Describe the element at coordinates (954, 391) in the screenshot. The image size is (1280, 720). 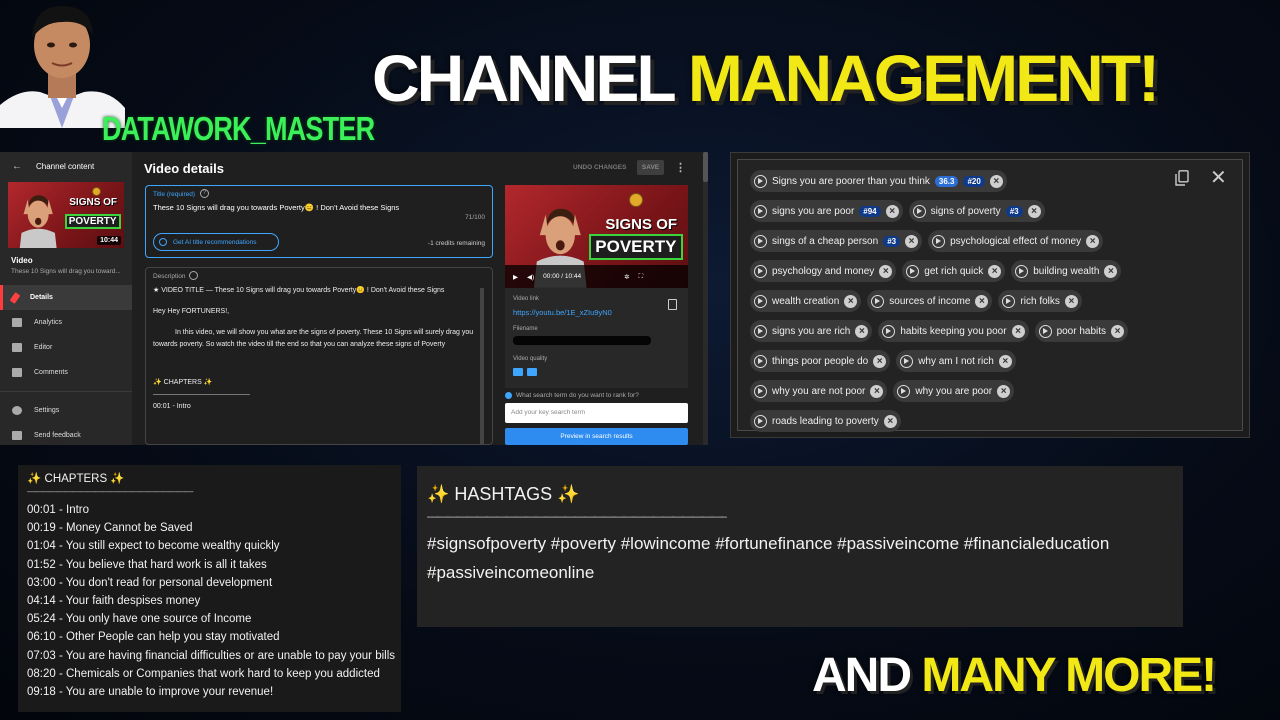
I see `tag-chip-why-you-are-poor: why you are poor ×` at that location.